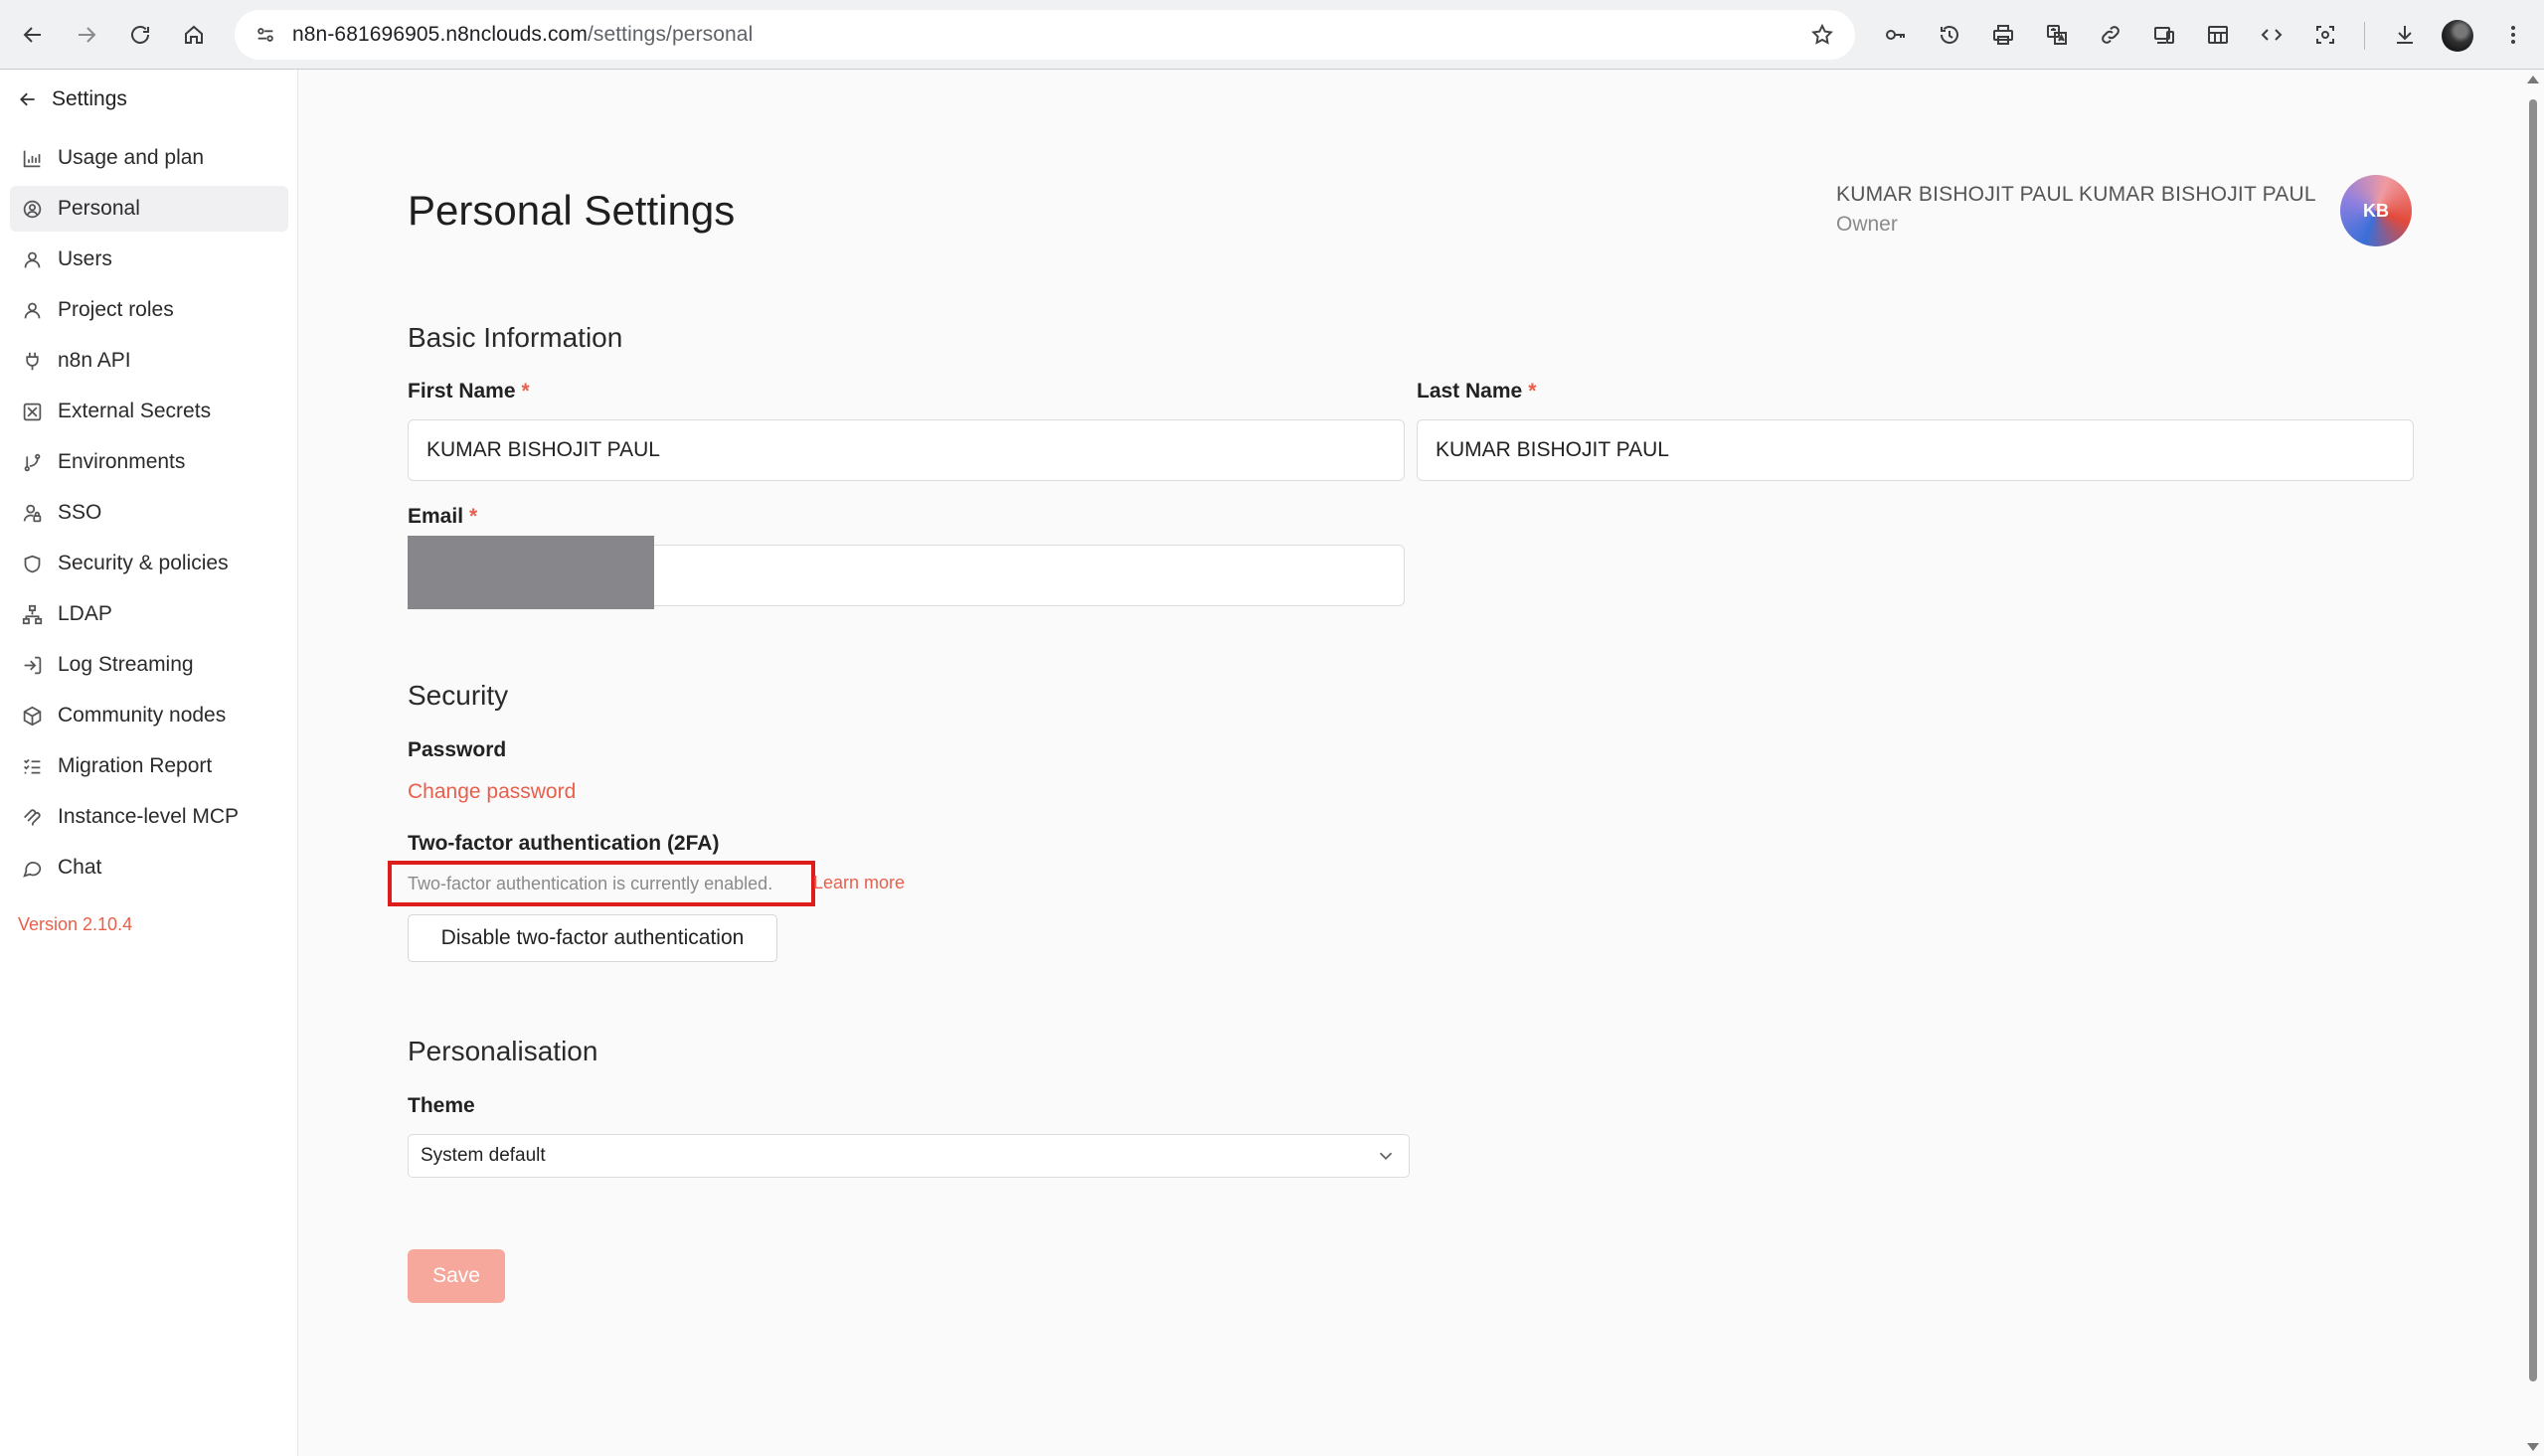 This screenshot has width=2544, height=1456. I want to click on screenshot-icon, so click(2325, 35).